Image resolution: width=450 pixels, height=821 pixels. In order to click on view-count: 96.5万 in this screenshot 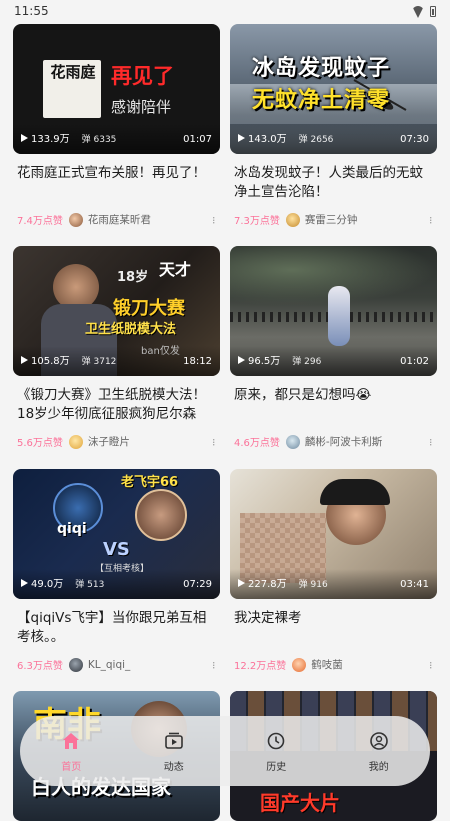, I will do `click(264, 359)`.